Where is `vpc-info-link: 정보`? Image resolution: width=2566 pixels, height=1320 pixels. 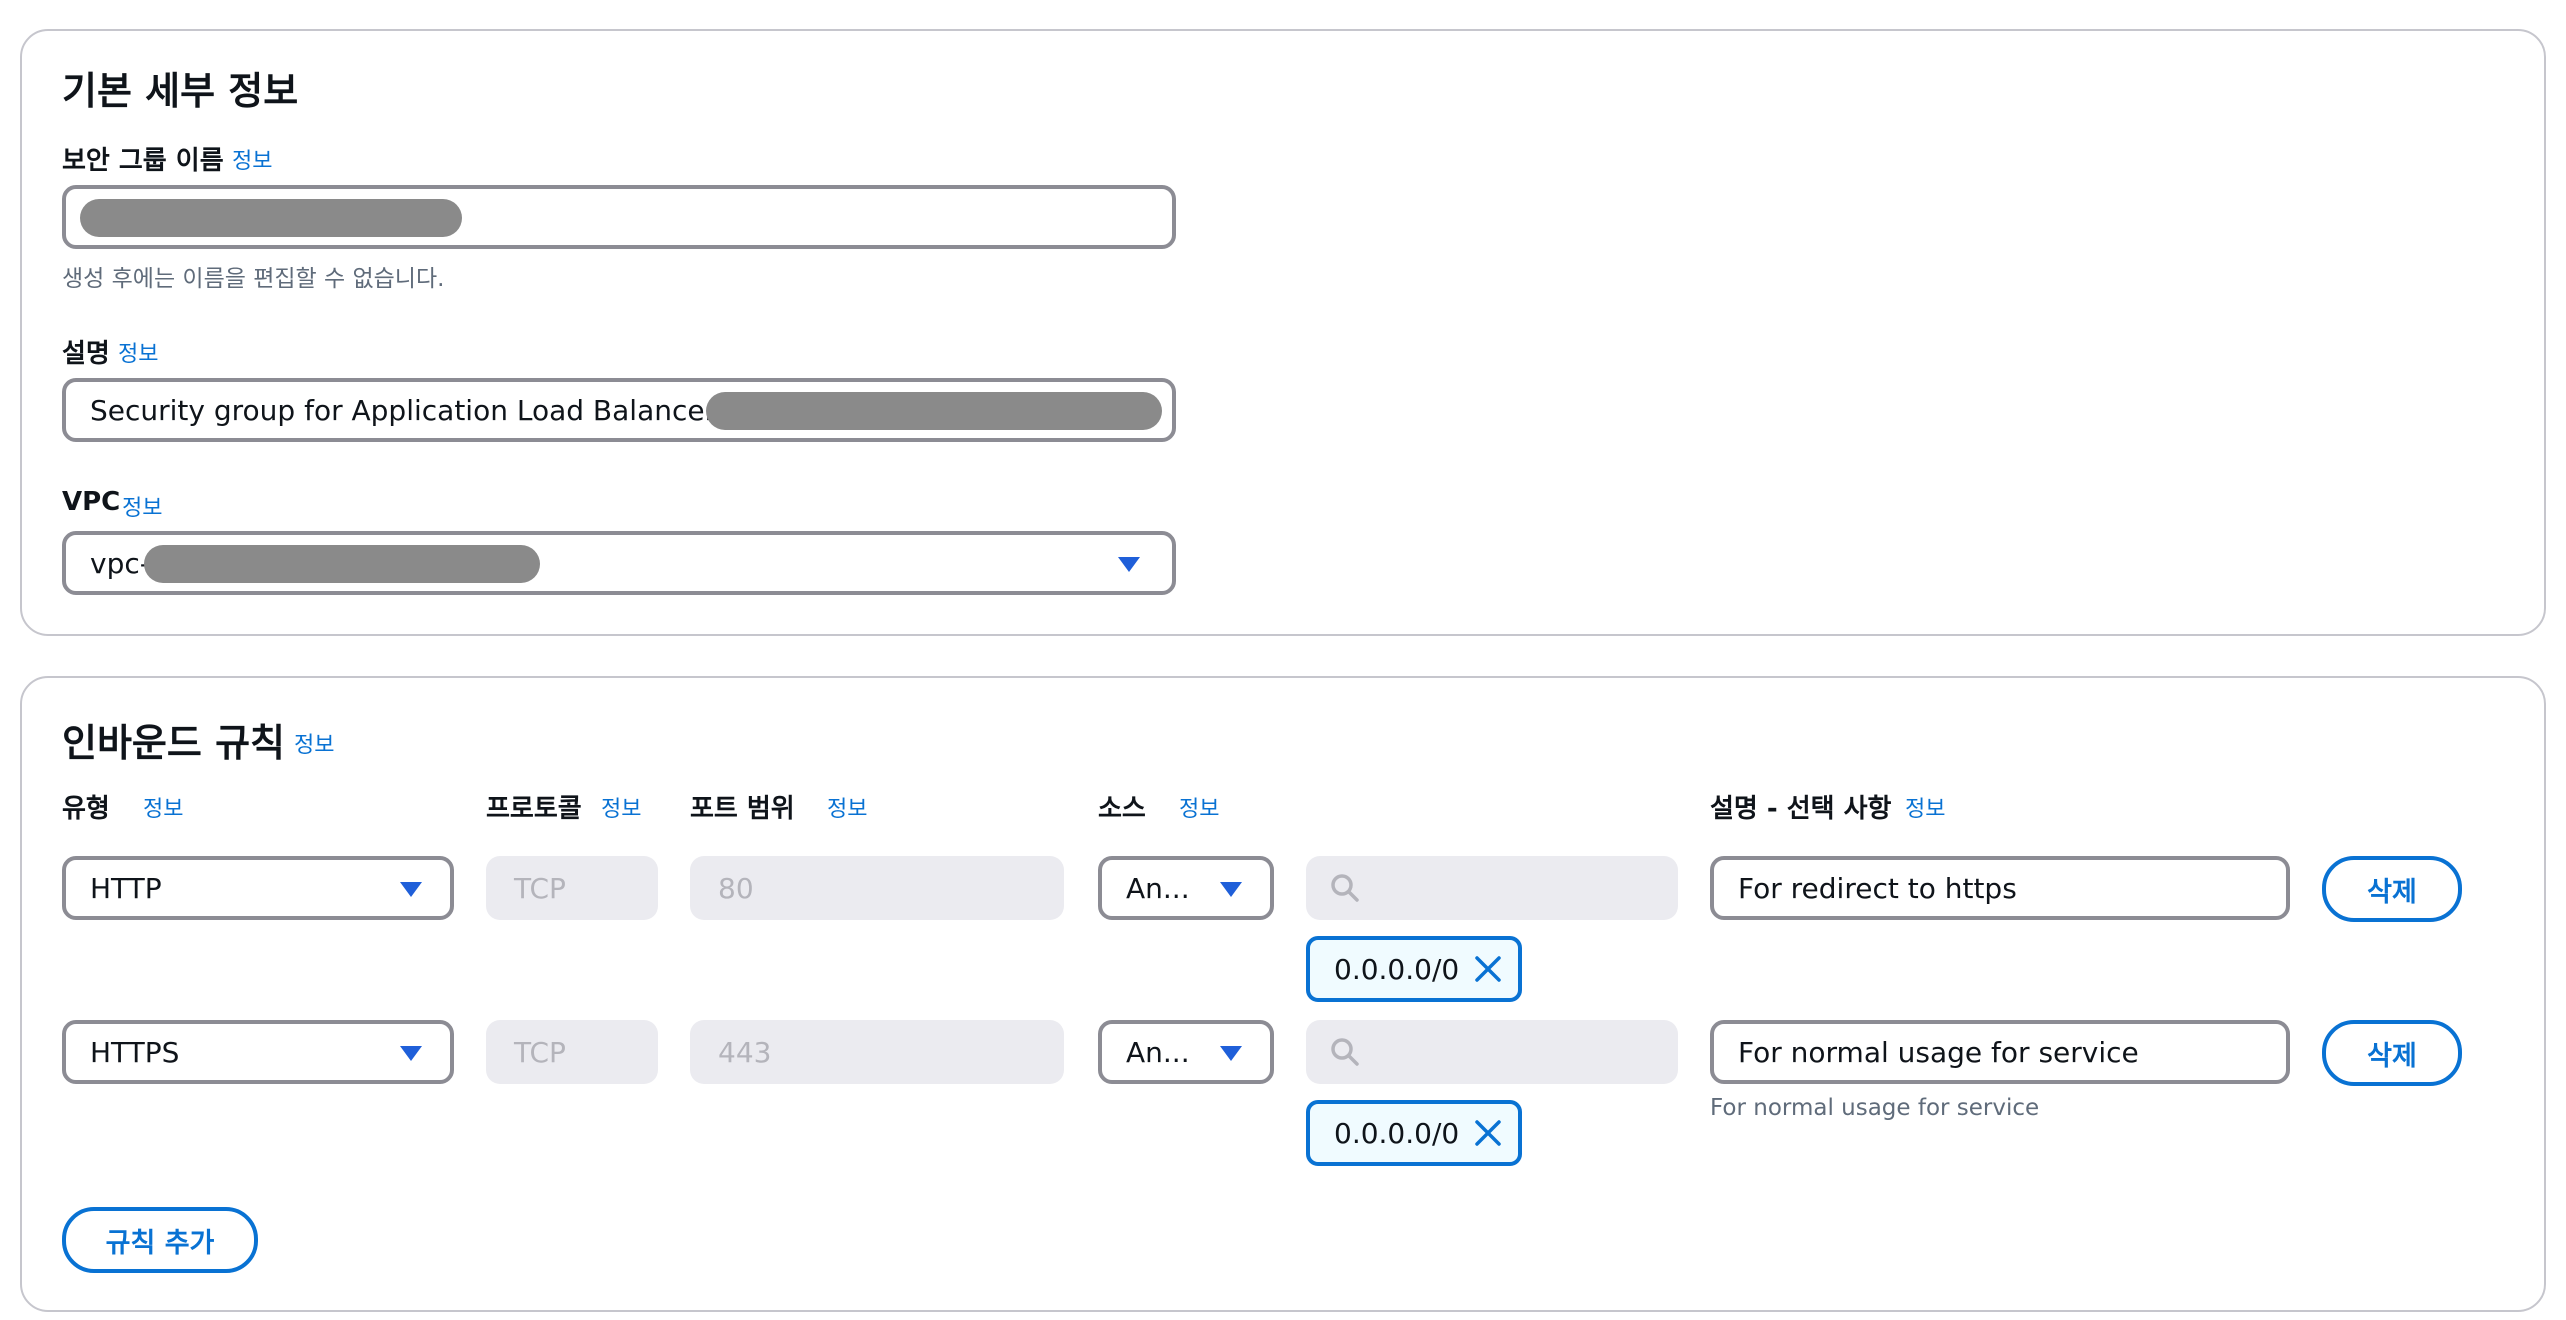
vpc-info-link: 정보 is located at coordinates (142, 506).